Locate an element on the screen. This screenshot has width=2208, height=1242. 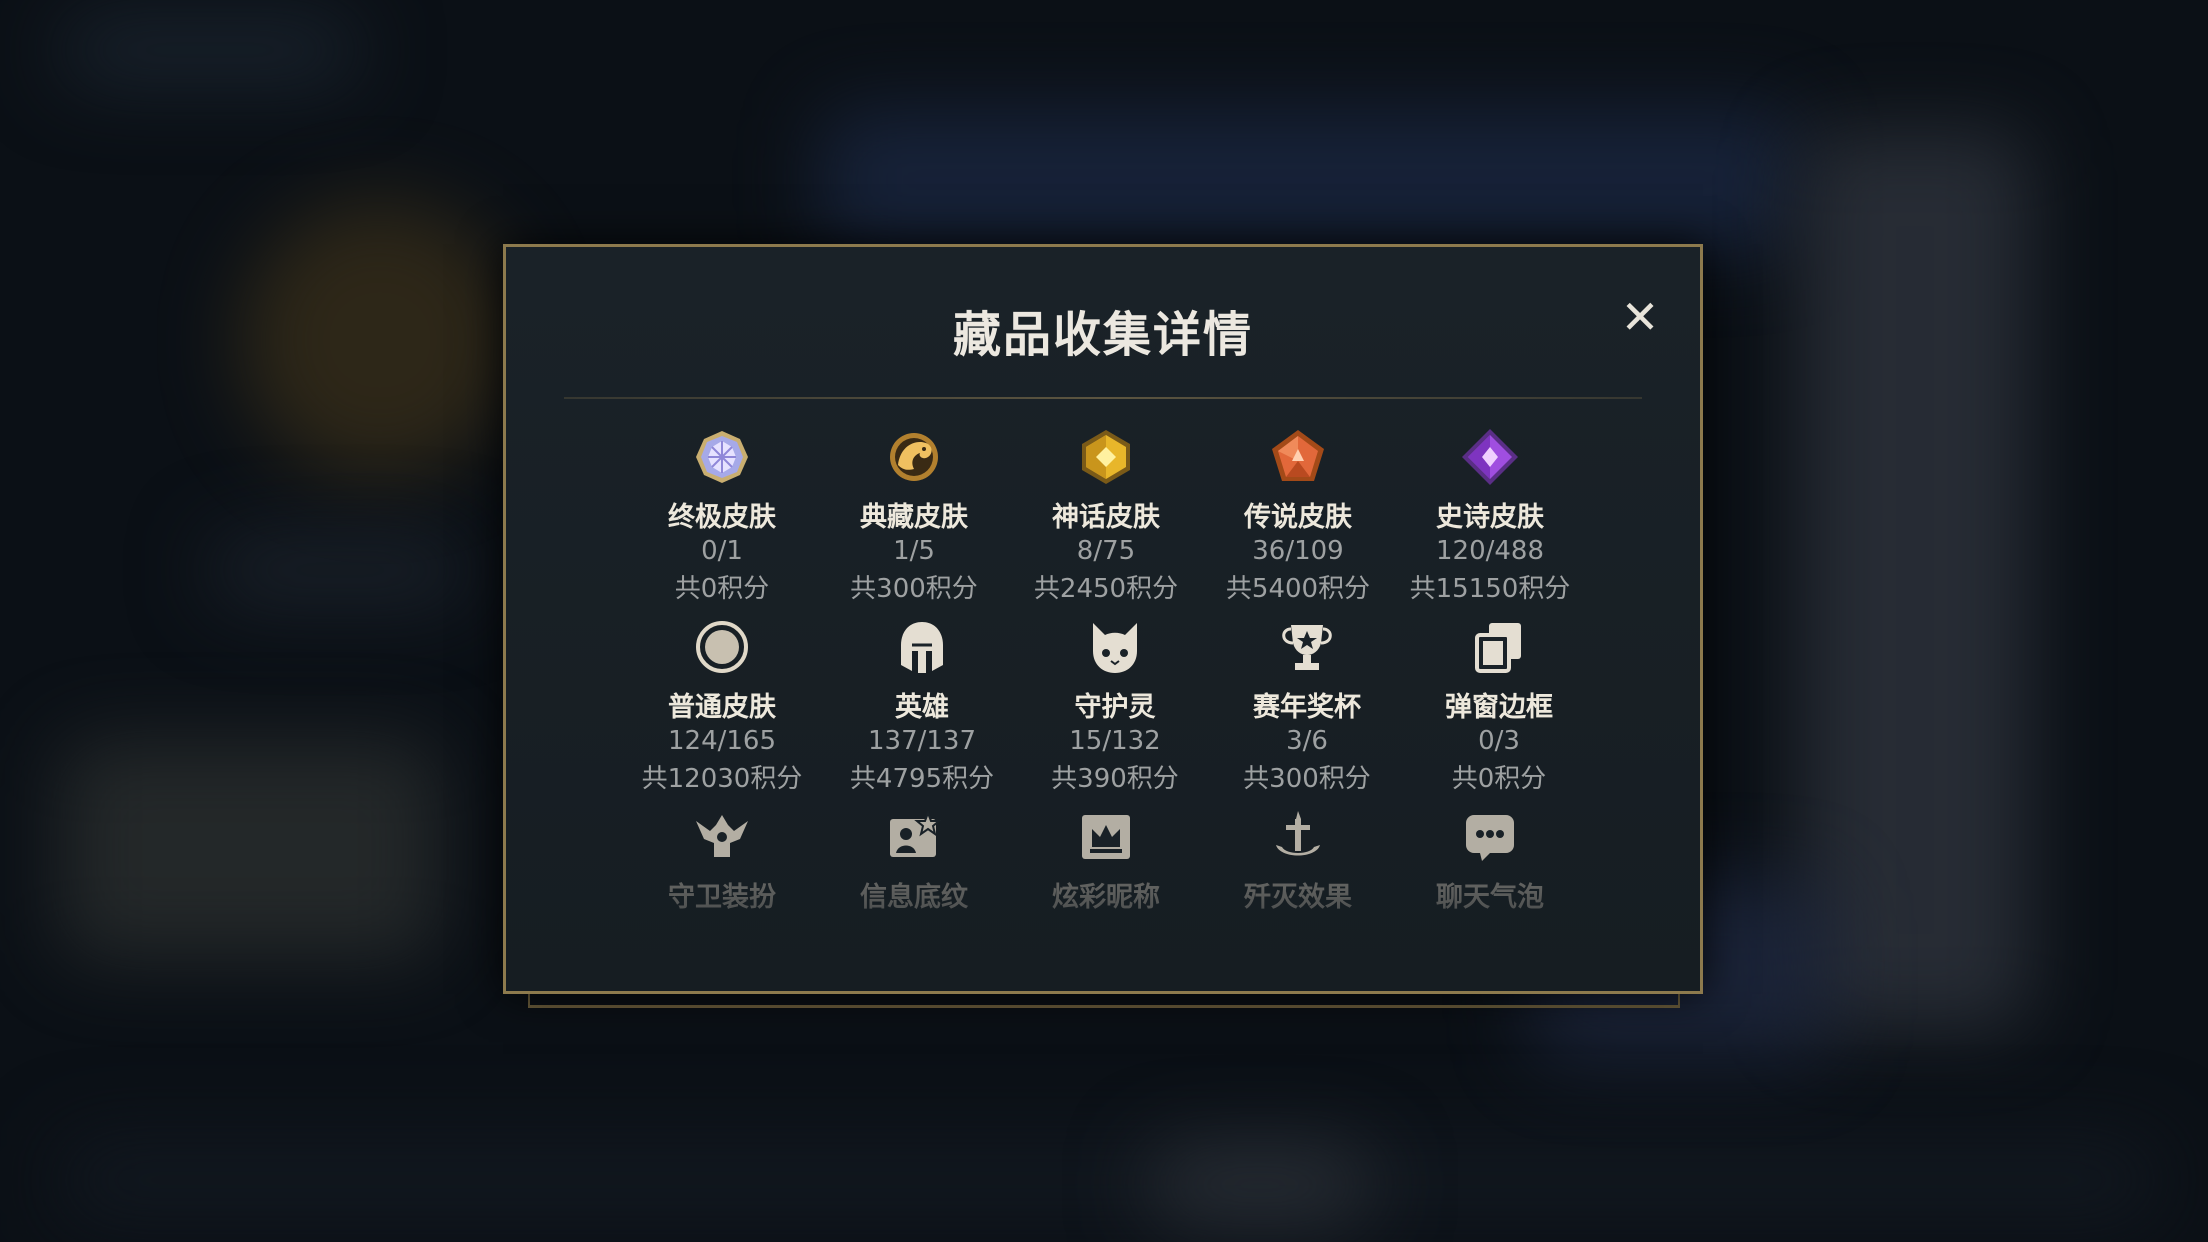
item-points: 共2450积分 is located at coordinates (1106, 589).